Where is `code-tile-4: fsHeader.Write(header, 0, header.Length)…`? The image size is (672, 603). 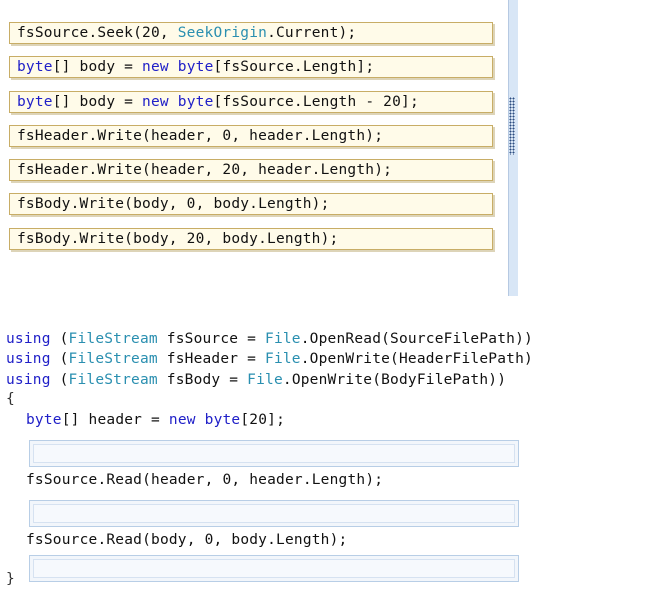 code-tile-4: fsHeader.Write(header, 0, header.Length)… is located at coordinates (251, 136).